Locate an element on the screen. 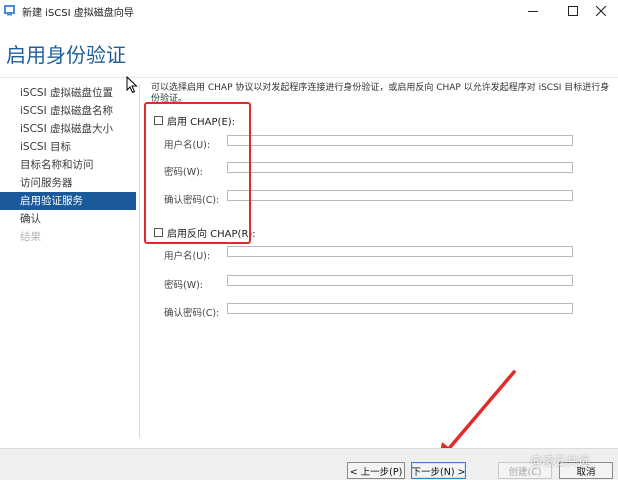  minimize-icon is located at coordinates (533, 11).